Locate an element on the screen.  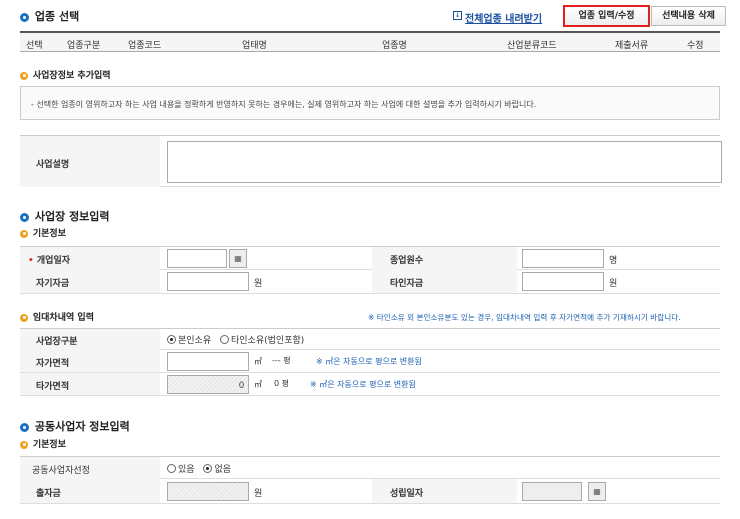
col-select: 선택 is located at coordinates (34, 46).